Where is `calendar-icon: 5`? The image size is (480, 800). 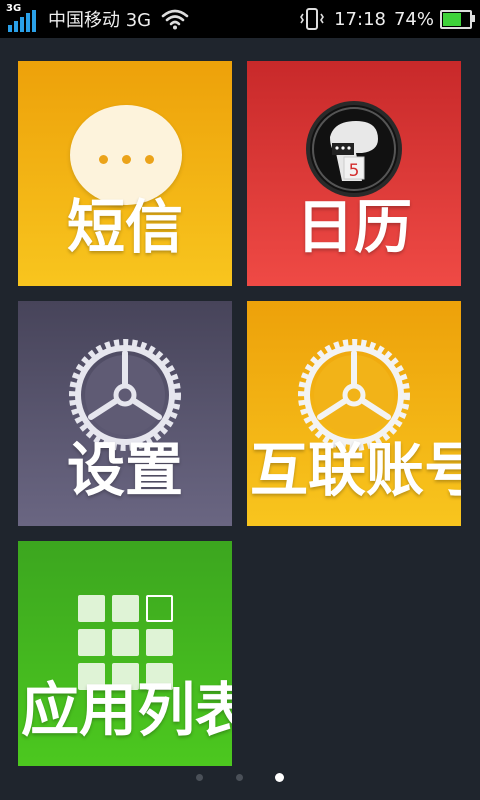
calendar-icon: 5 is located at coordinates (354, 149).